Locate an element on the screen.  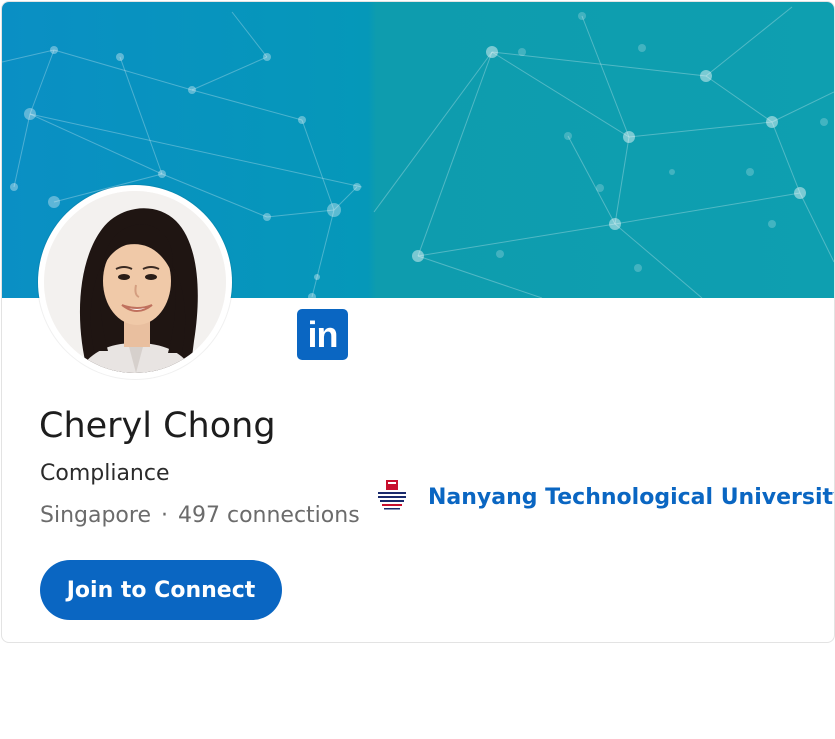
profile-connections: 497 connections is located at coordinates (269, 515).